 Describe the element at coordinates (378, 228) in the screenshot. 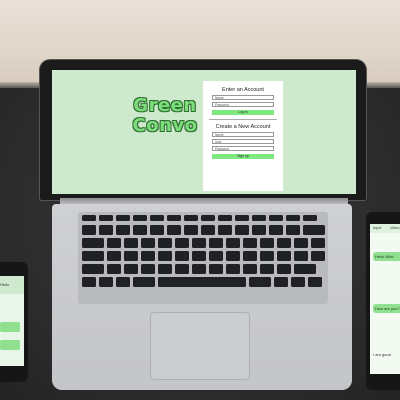

I see `tab-input: Input` at that location.